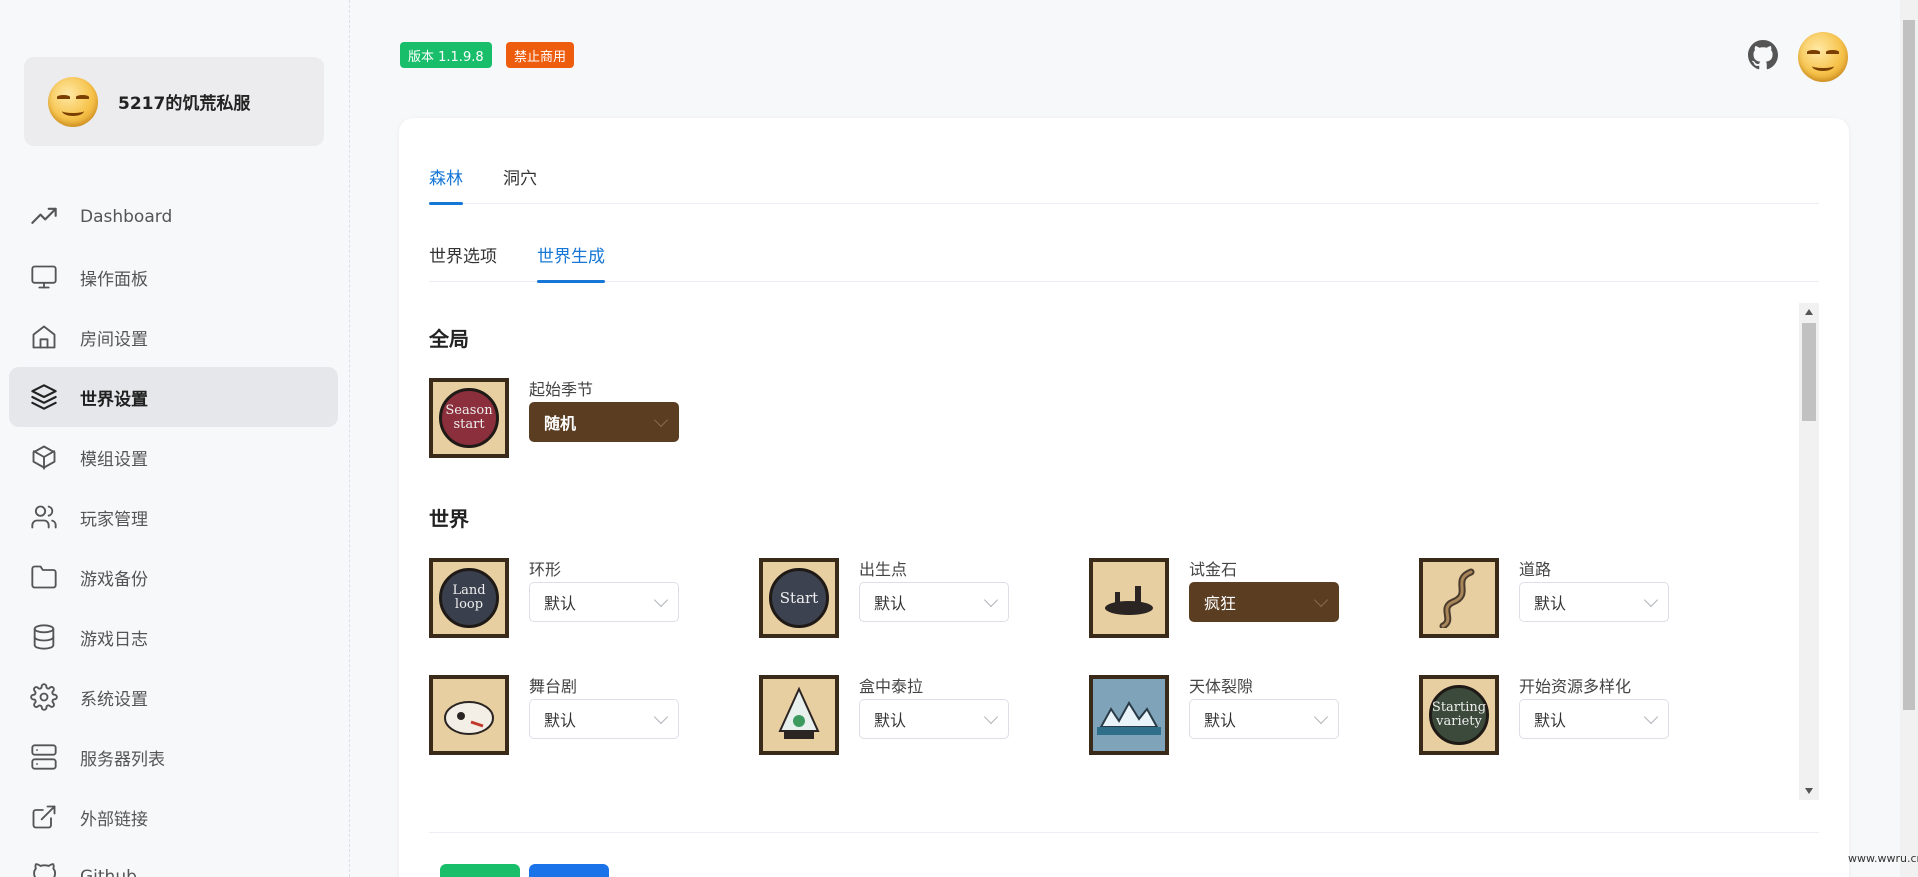 The image size is (1918, 877). Describe the element at coordinates (1909, 365) in the screenshot. I see `page-scroll-thumb` at that location.